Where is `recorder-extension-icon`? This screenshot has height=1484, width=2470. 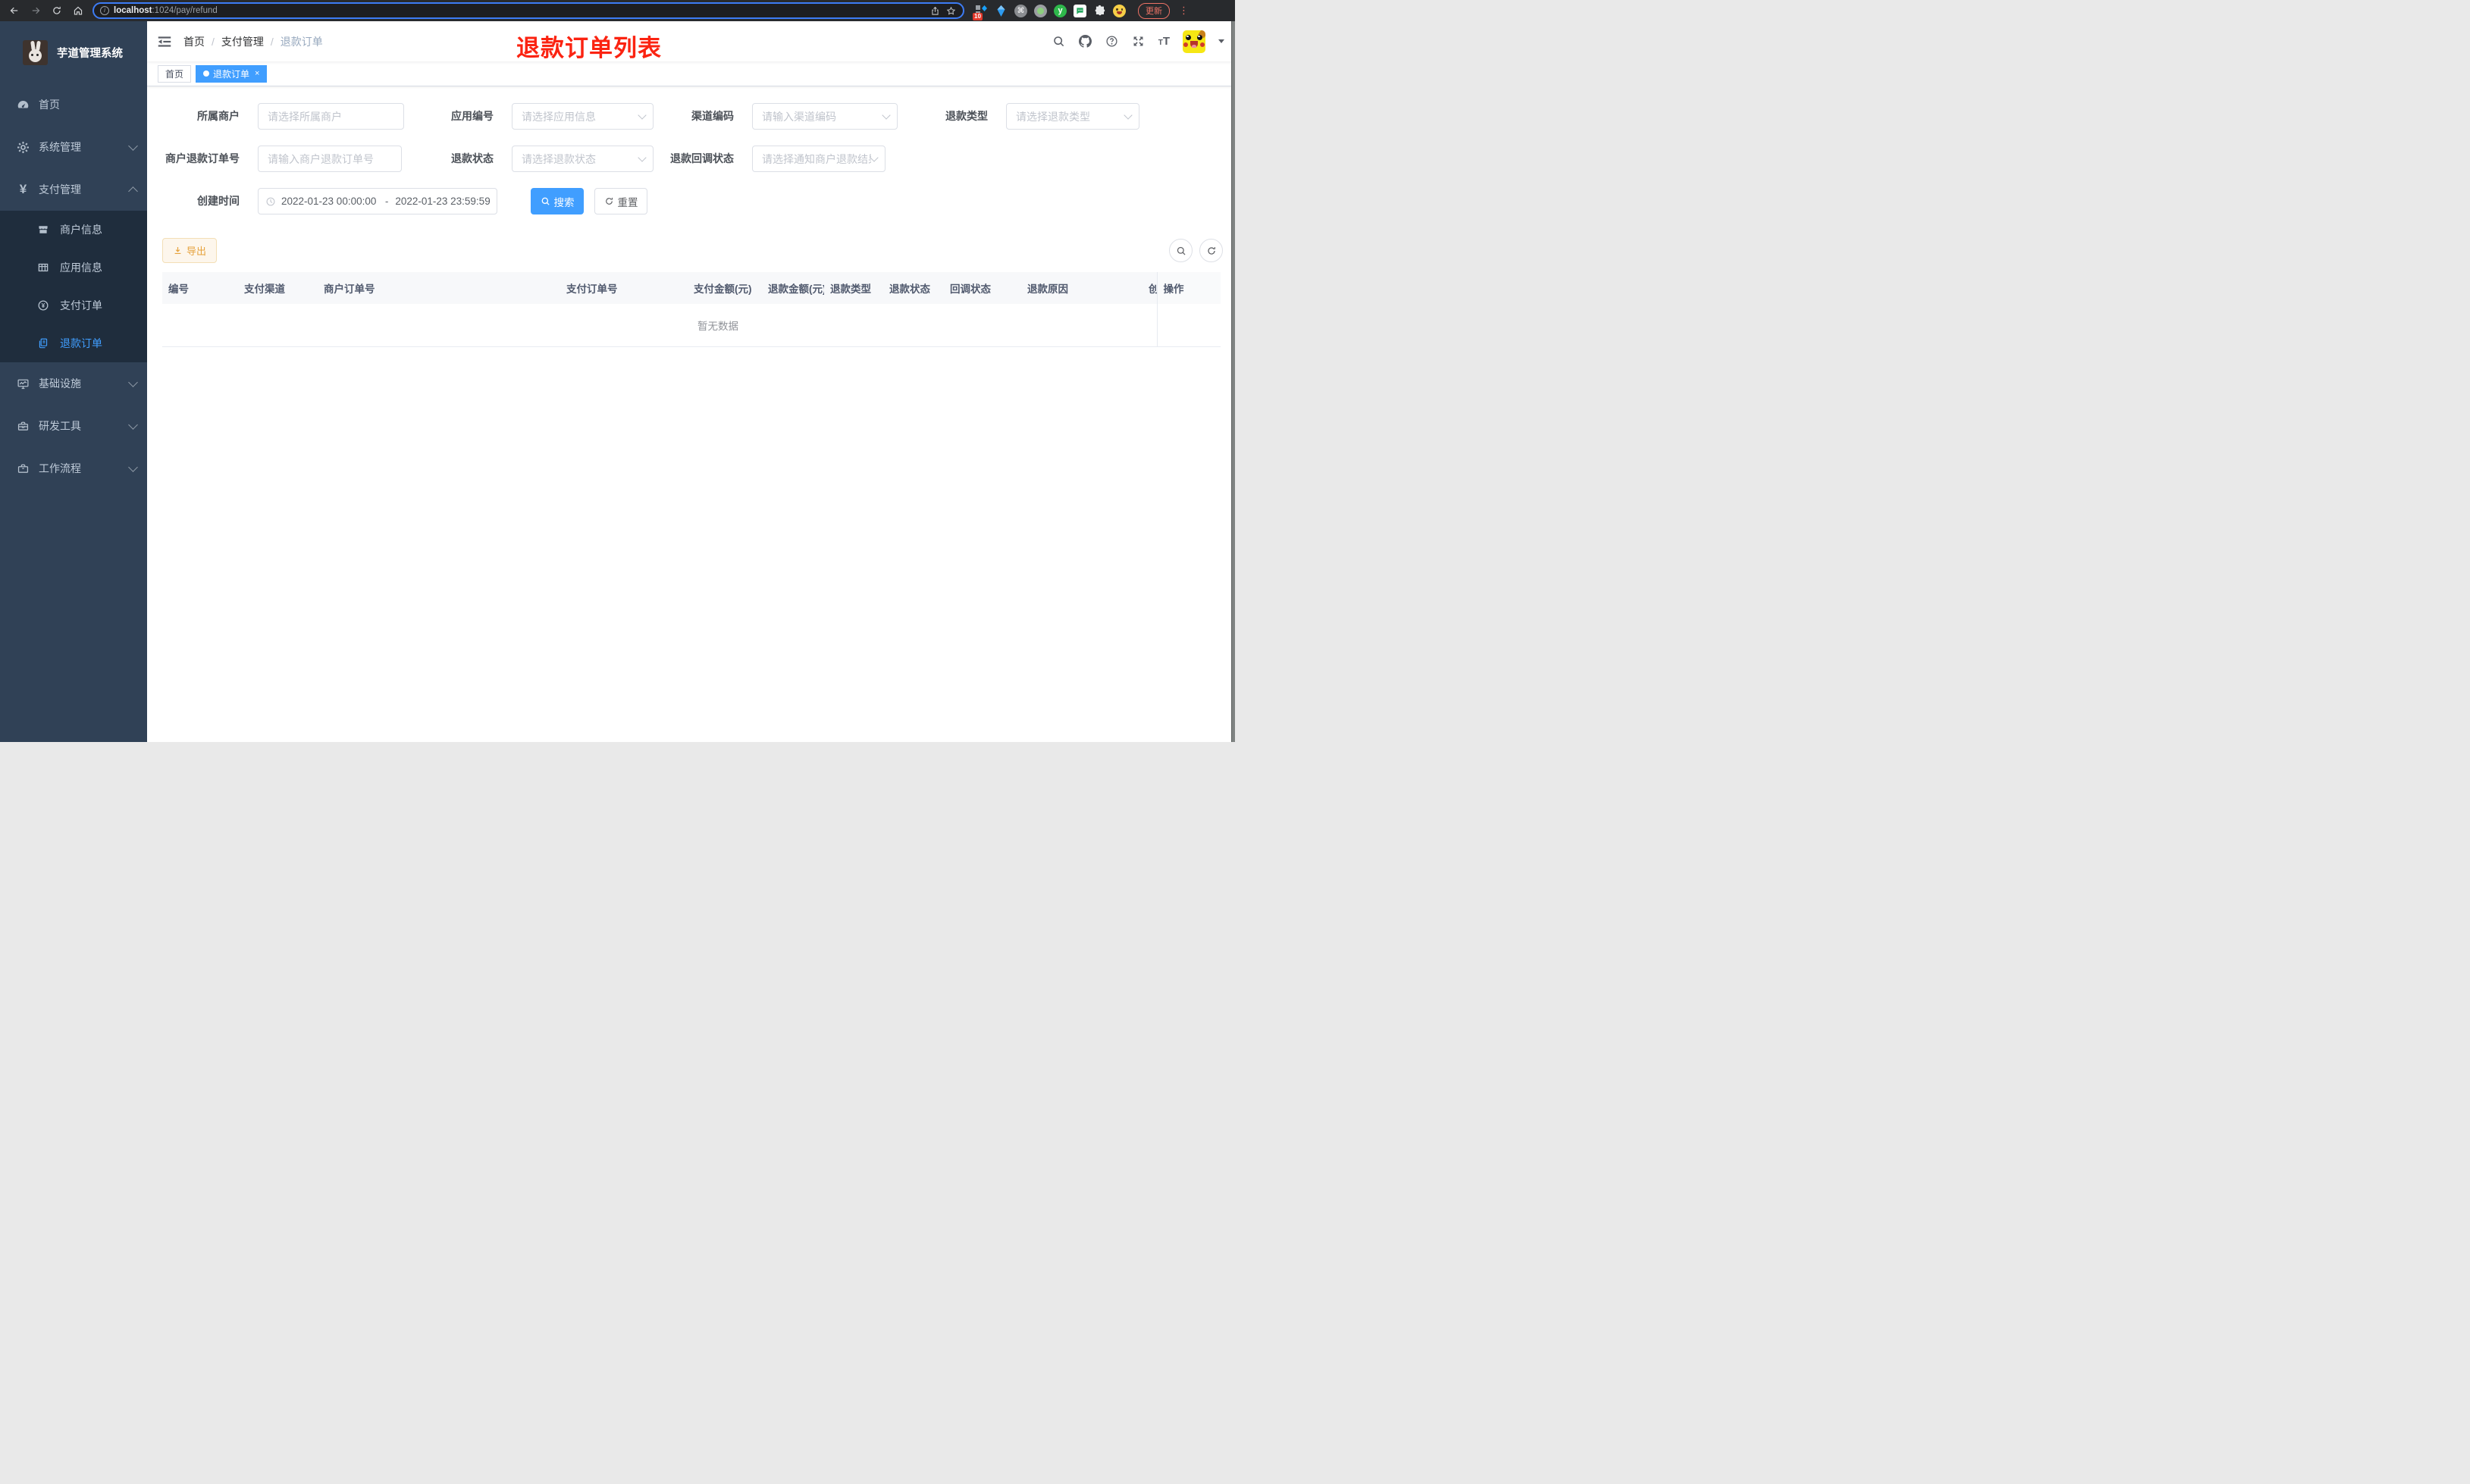
recorder-extension-icon is located at coordinates (1040, 10).